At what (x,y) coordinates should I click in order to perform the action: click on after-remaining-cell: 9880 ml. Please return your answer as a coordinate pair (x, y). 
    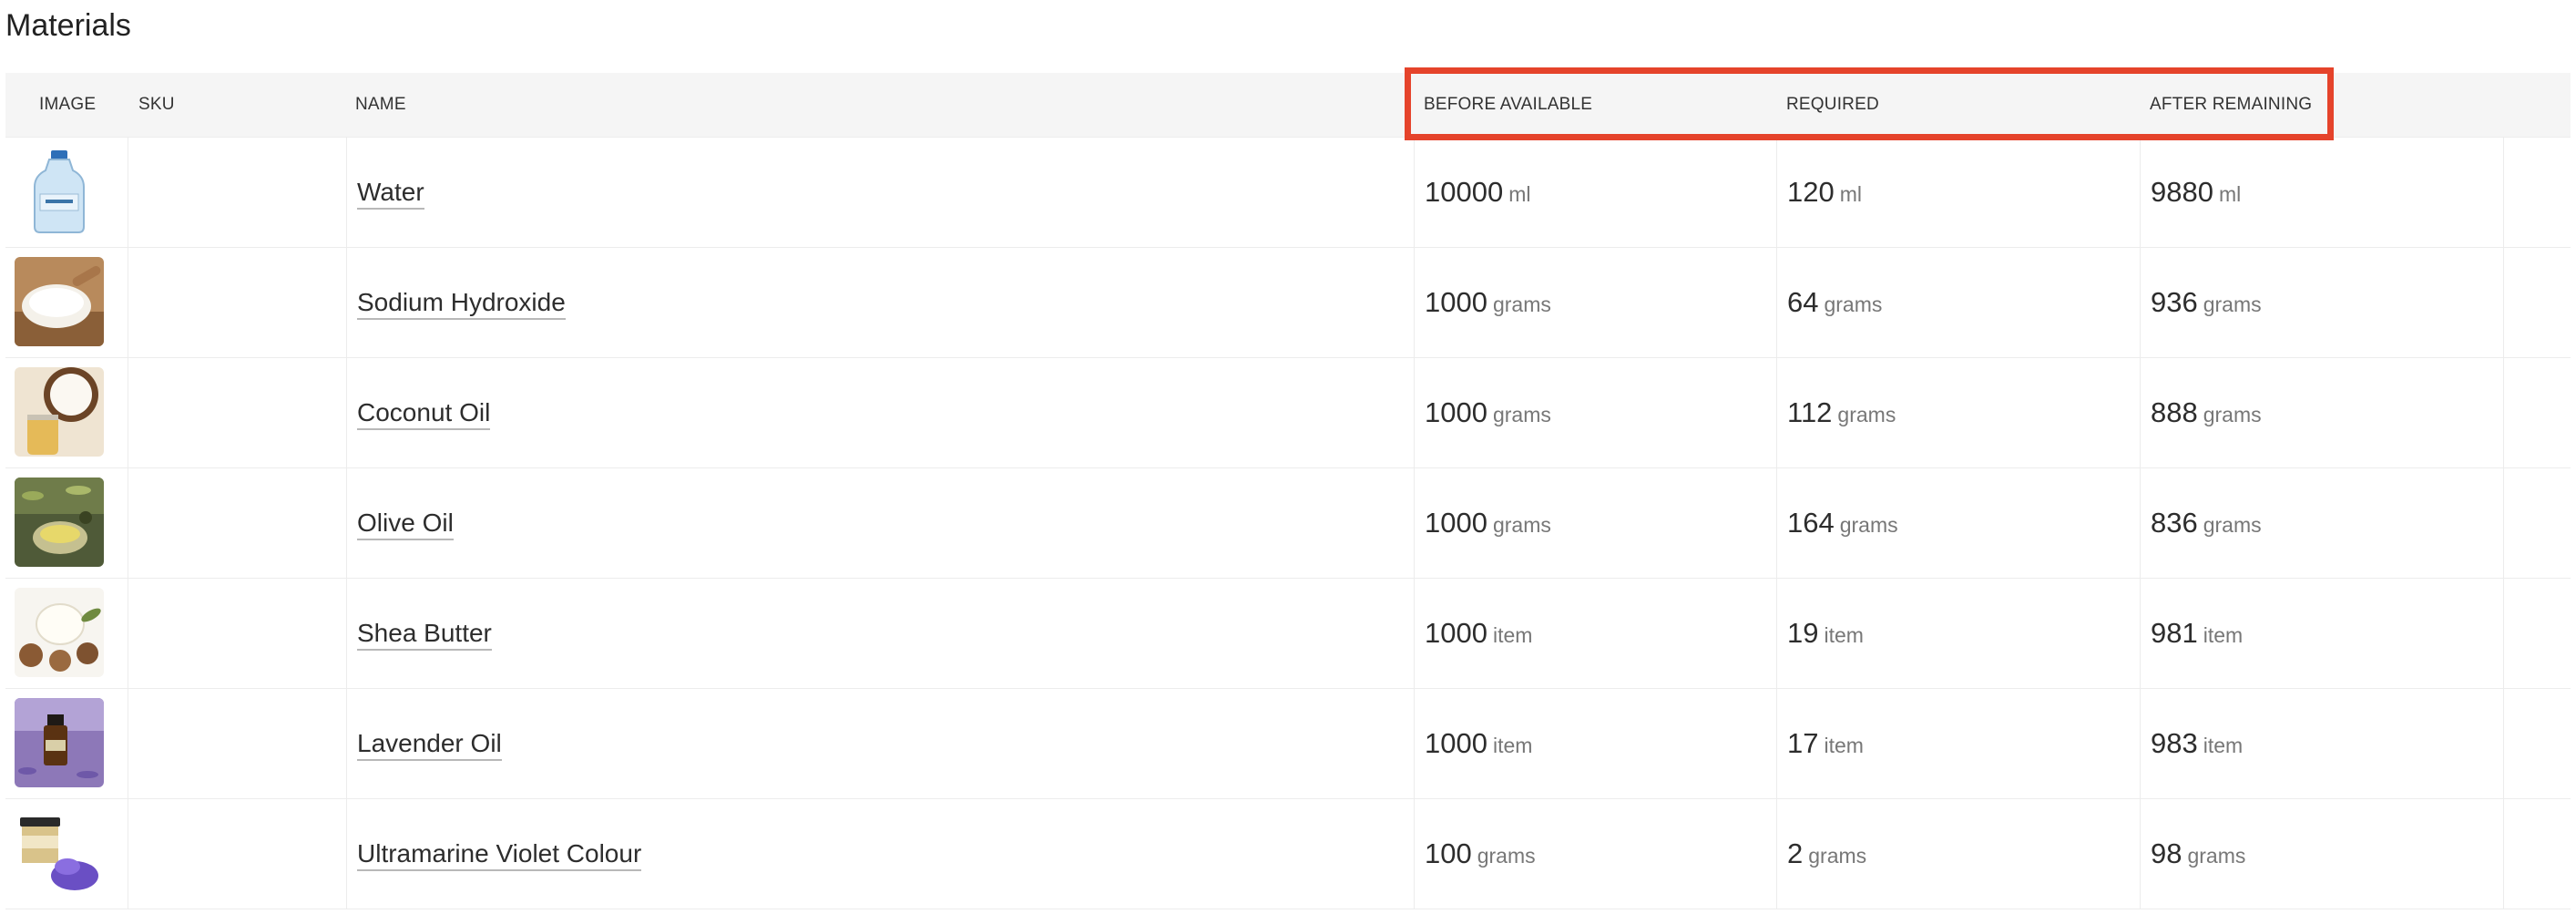
    Looking at the image, I should click on (2196, 192).